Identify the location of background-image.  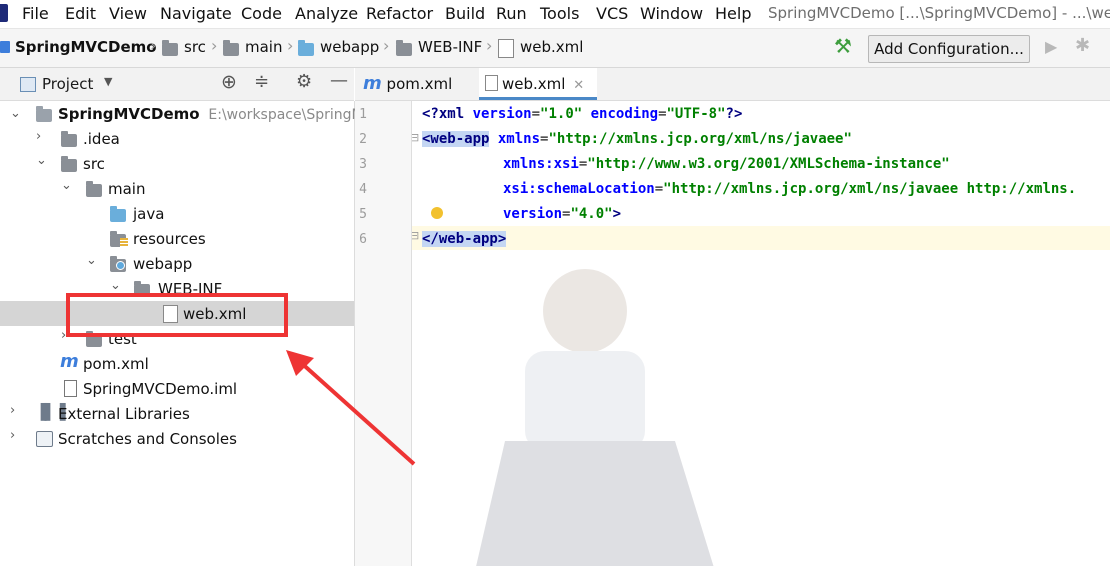
(595, 417).